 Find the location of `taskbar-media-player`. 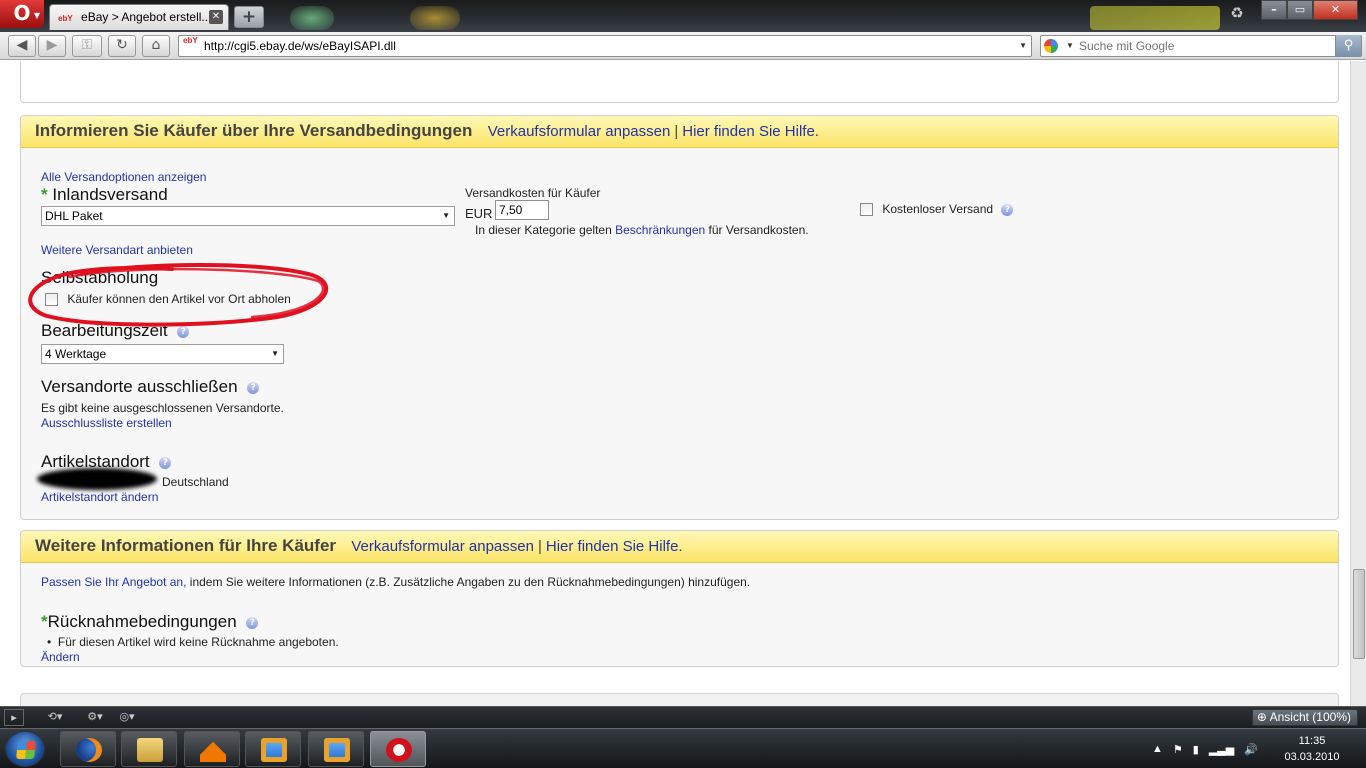

taskbar-media-player is located at coordinates (273, 749).